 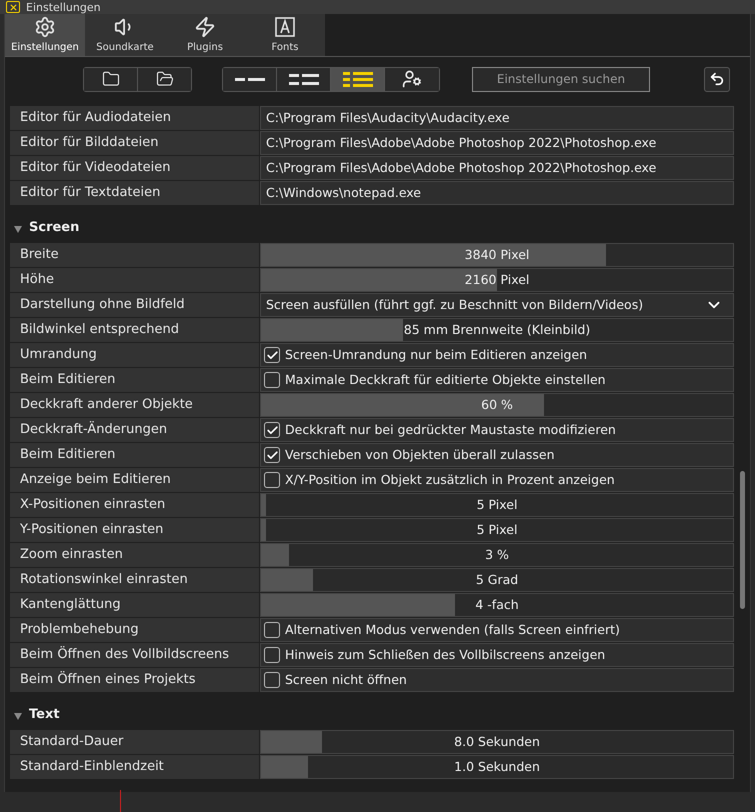 What do you see at coordinates (134, 630) in the screenshot?
I see `setting-label: Problembehebung` at bounding box center [134, 630].